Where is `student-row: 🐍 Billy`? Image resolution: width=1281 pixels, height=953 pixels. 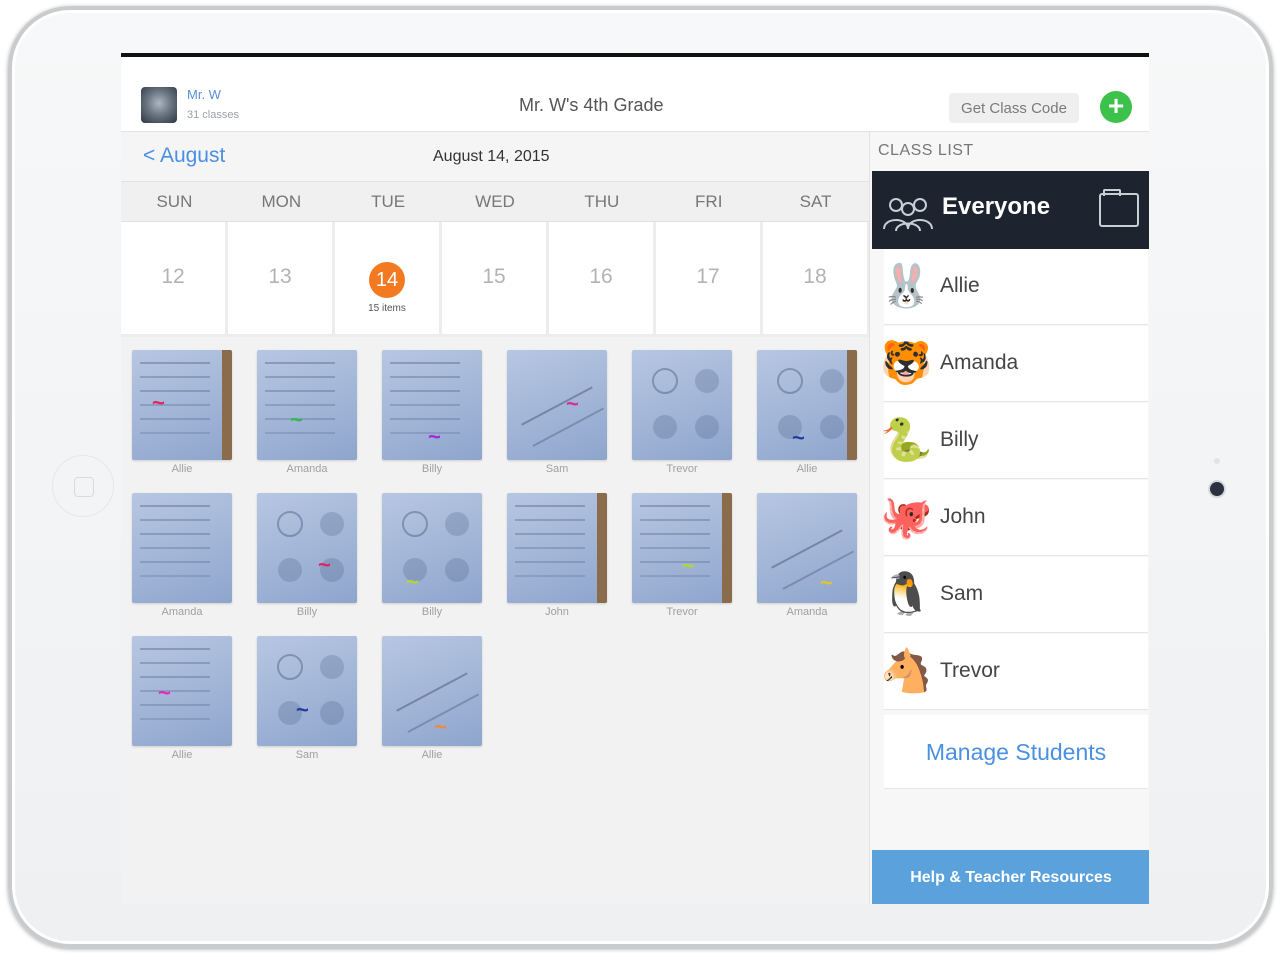 student-row: 🐍 Billy is located at coordinates (1014, 441).